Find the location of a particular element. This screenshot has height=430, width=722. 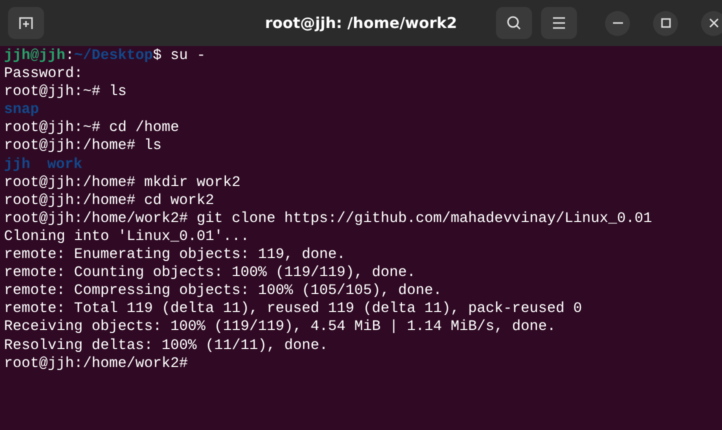

directory-name: jjh is located at coordinates (17, 165).